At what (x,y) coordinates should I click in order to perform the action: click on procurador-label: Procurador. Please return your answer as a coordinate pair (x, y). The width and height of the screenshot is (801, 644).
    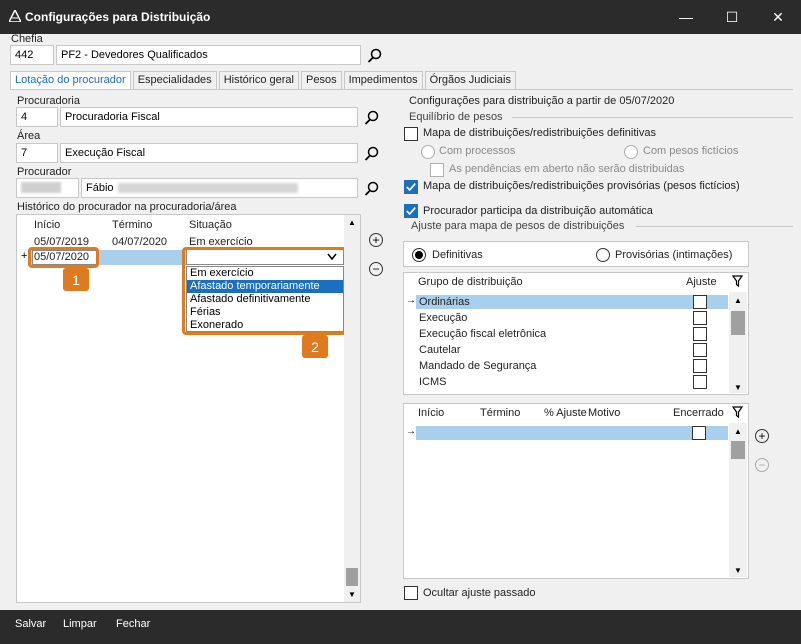
    Looking at the image, I should click on (44, 172).